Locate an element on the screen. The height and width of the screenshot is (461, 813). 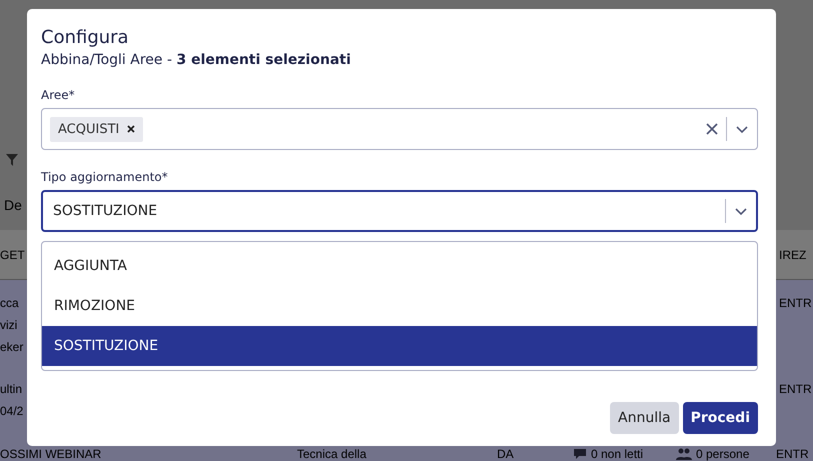
chat-bubble-icon is located at coordinates (580, 454).